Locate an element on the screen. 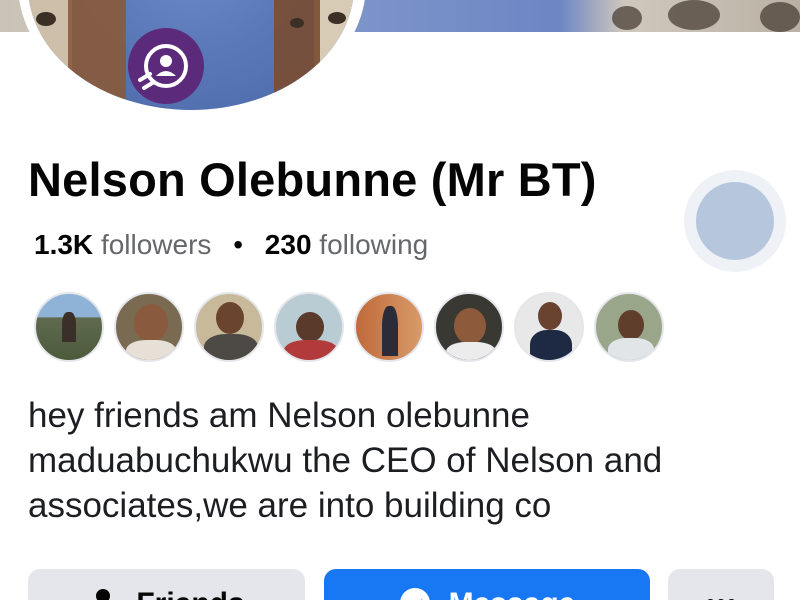 This screenshot has width=800, height=600. more-options-button: ••• is located at coordinates (721, 584).